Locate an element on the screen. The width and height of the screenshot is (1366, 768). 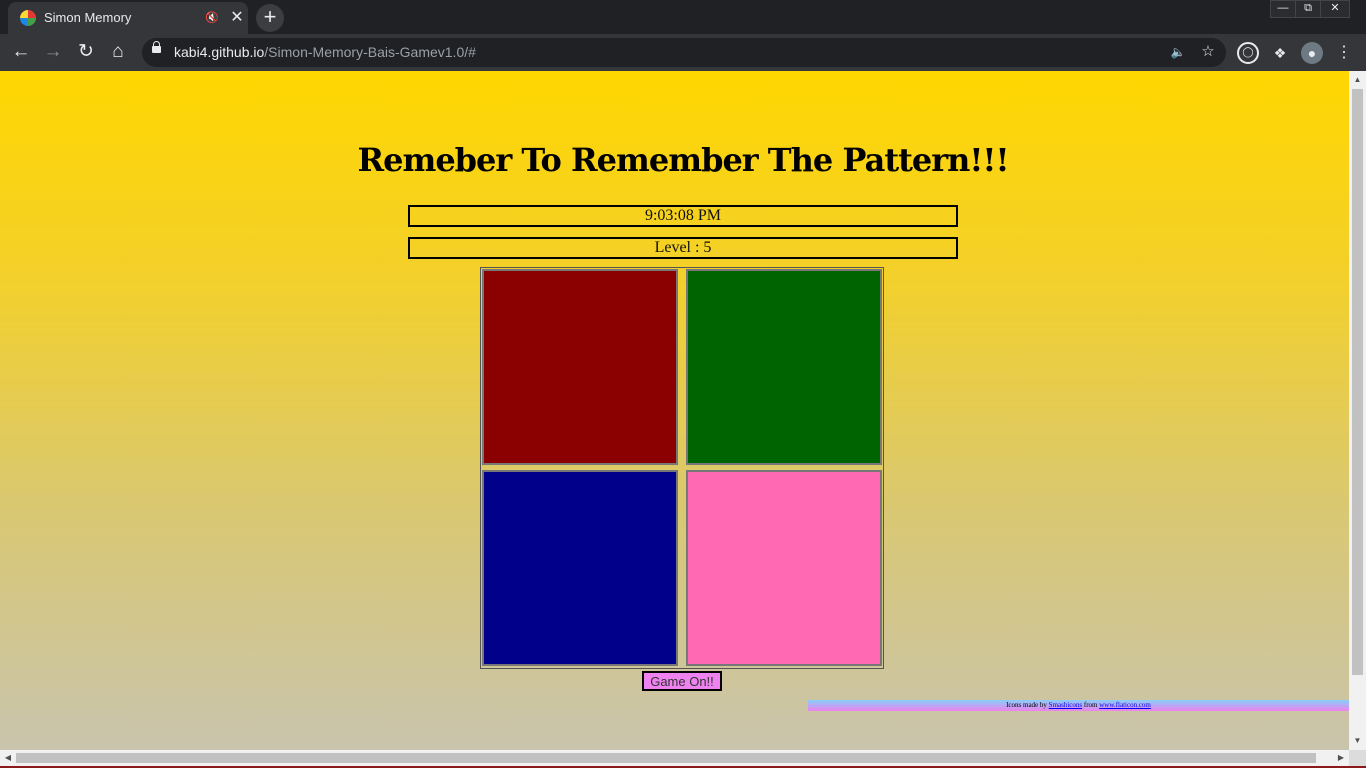
lock-icon is located at coordinates (156, 47).